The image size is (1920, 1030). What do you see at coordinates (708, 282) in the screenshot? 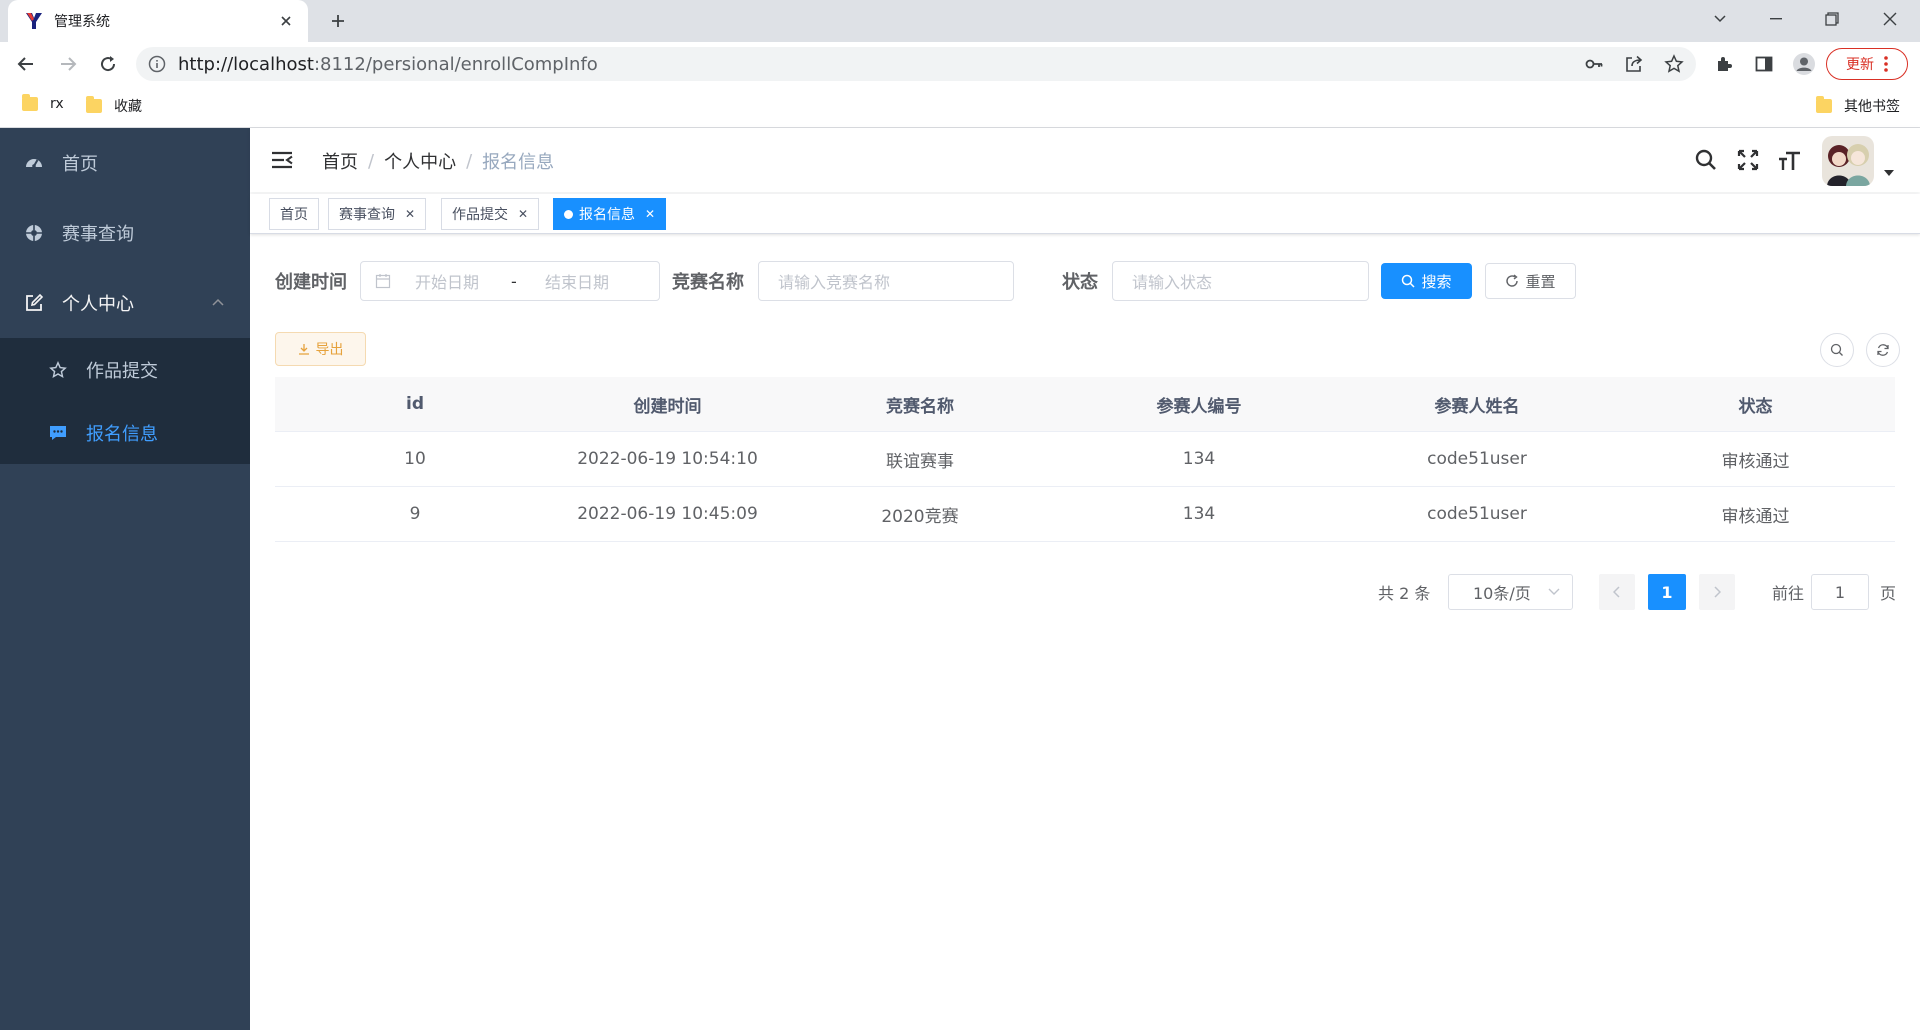
I see `competition-name-label: 竞赛名称` at bounding box center [708, 282].